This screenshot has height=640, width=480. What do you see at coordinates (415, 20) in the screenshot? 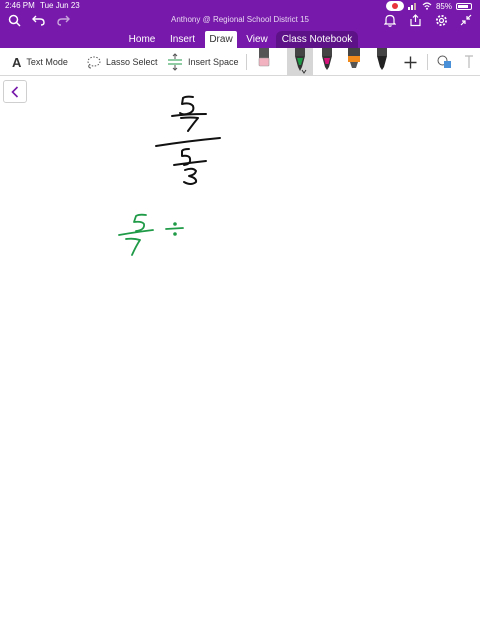
I see `share-icon` at bounding box center [415, 20].